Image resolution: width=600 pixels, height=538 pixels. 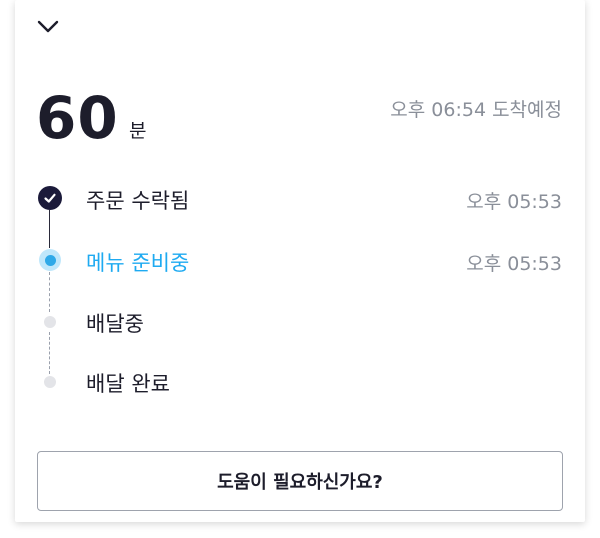 What do you see at coordinates (300, 322) in the screenshot?
I see `status-step-delivering: 배달중` at bounding box center [300, 322].